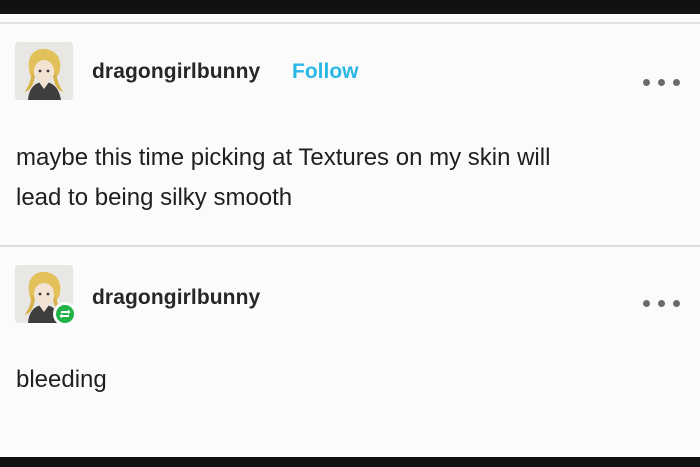 This screenshot has width=700, height=467. What do you see at coordinates (65, 314) in the screenshot?
I see `reblog-icon` at bounding box center [65, 314].